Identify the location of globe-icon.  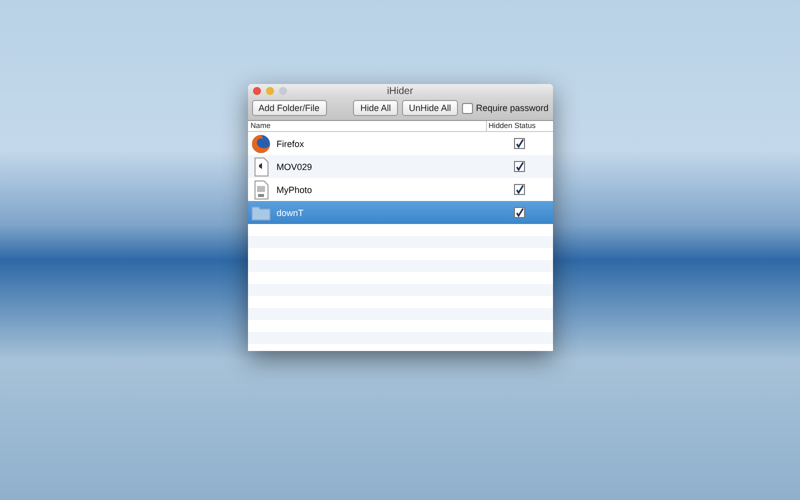
(260, 144).